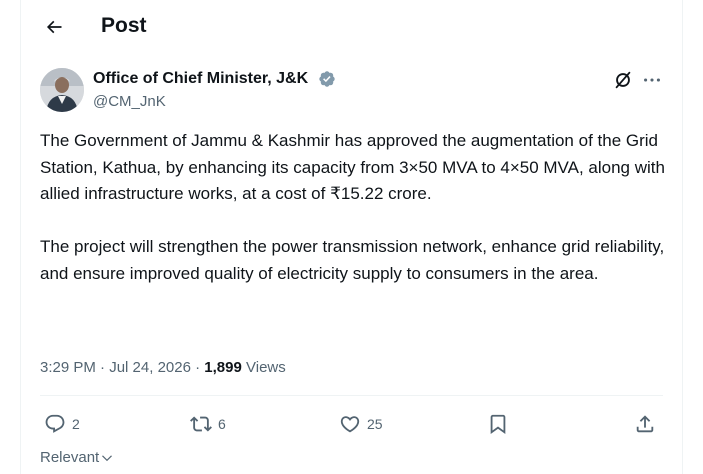 The width and height of the screenshot is (703, 474). I want to click on avatar, so click(62, 90).